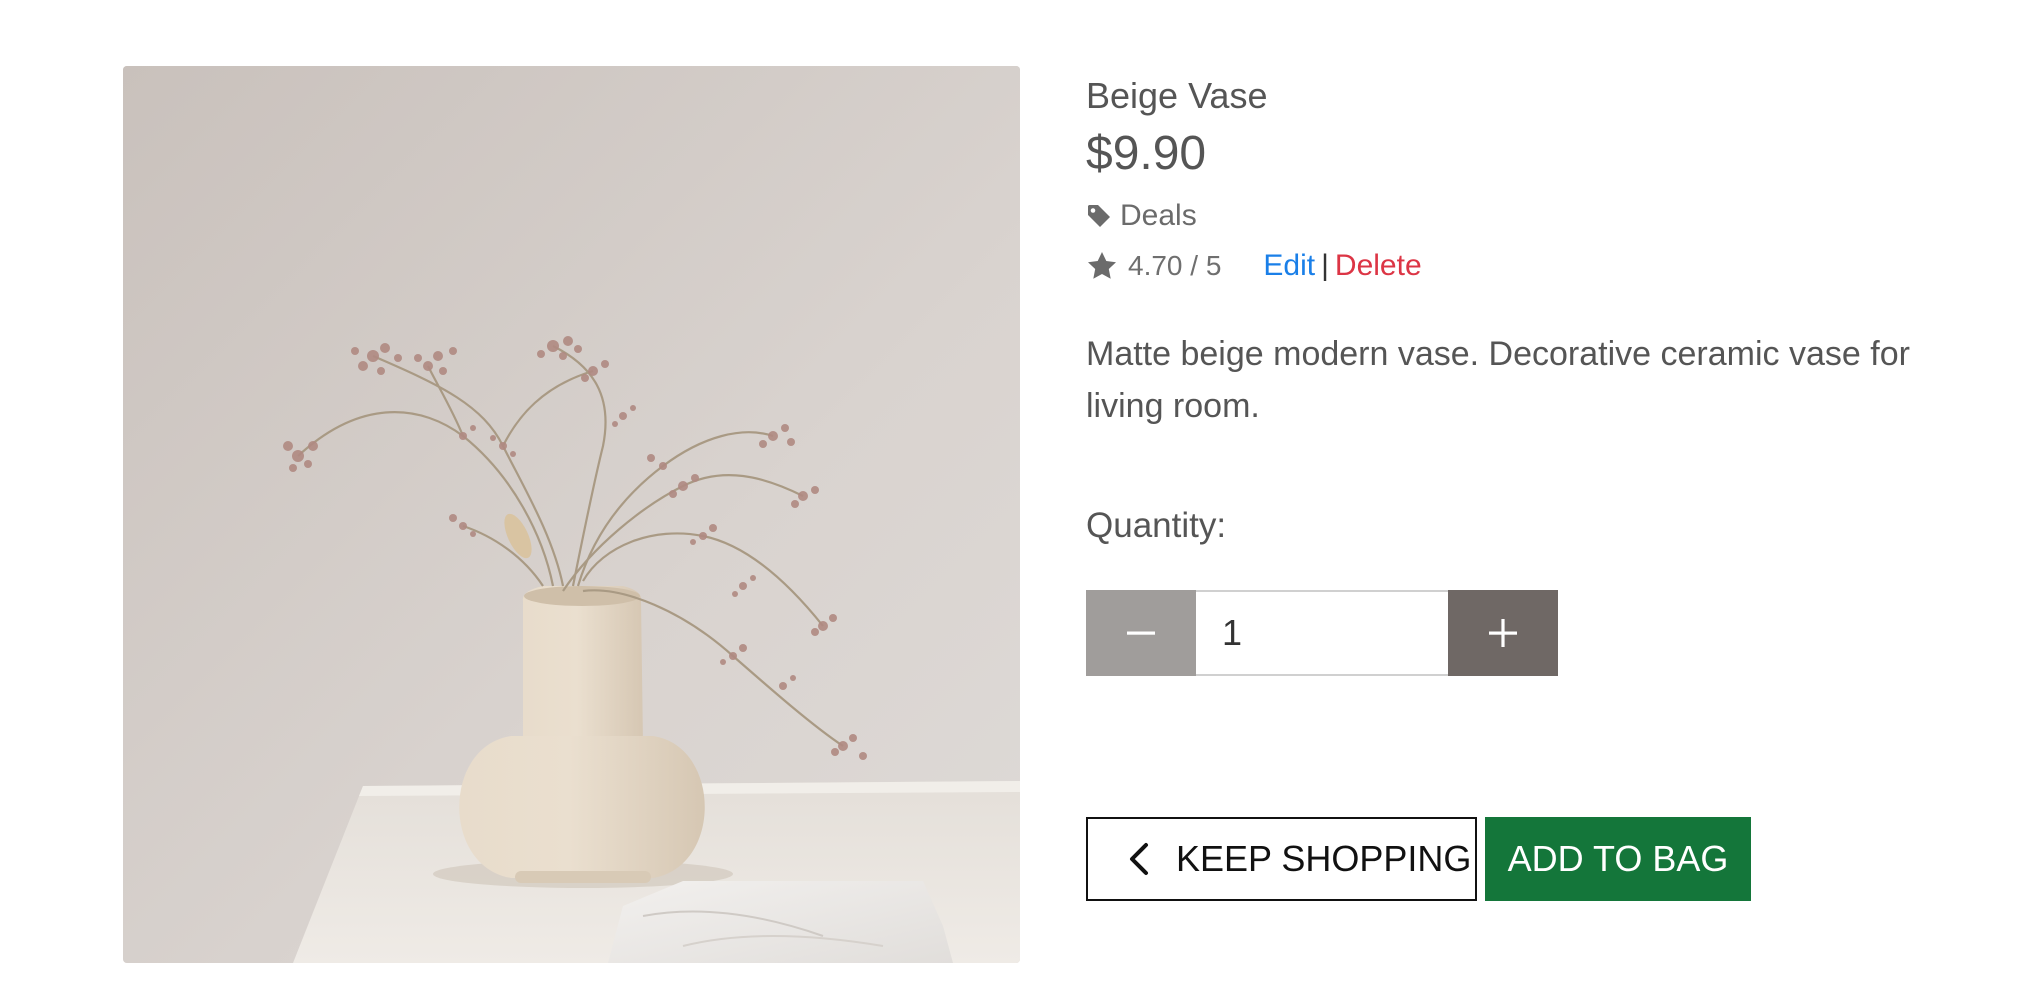 This screenshot has height=992, width=2042. Describe the element at coordinates (1099, 216) in the screenshot. I see `tag-icon` at that location.